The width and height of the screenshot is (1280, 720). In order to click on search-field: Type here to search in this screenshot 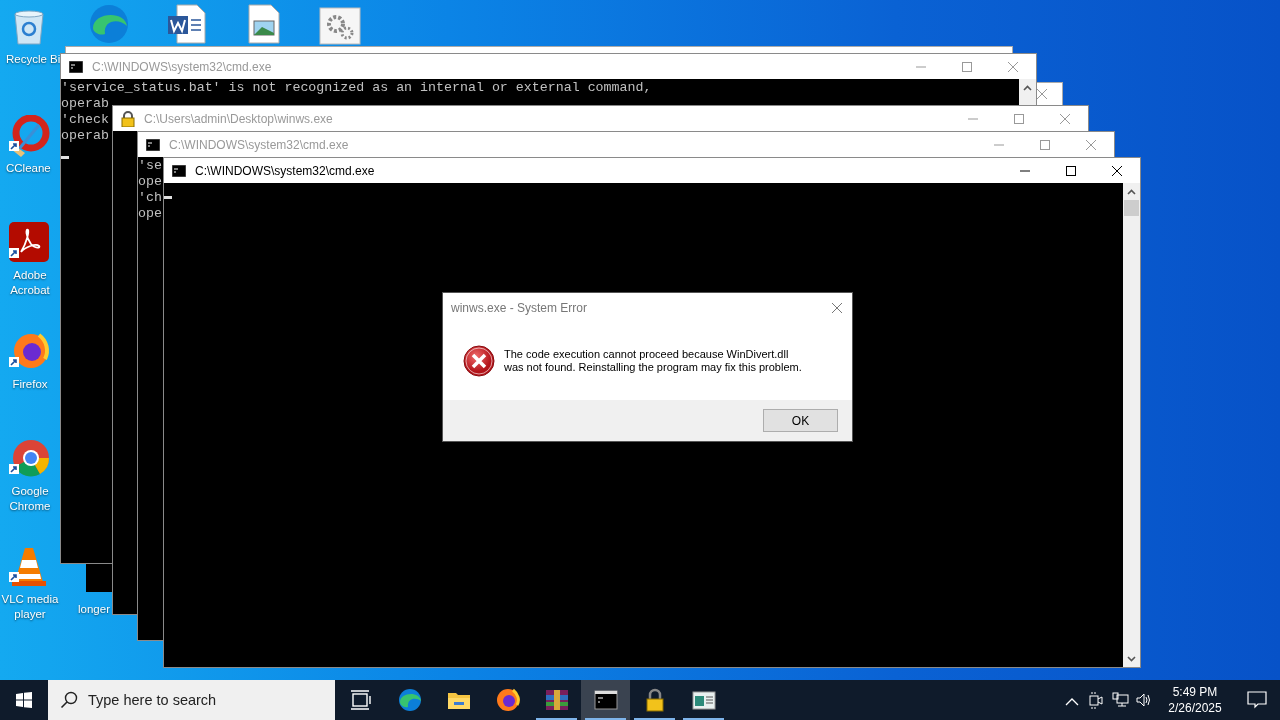, I will do `click(191, 700)`.